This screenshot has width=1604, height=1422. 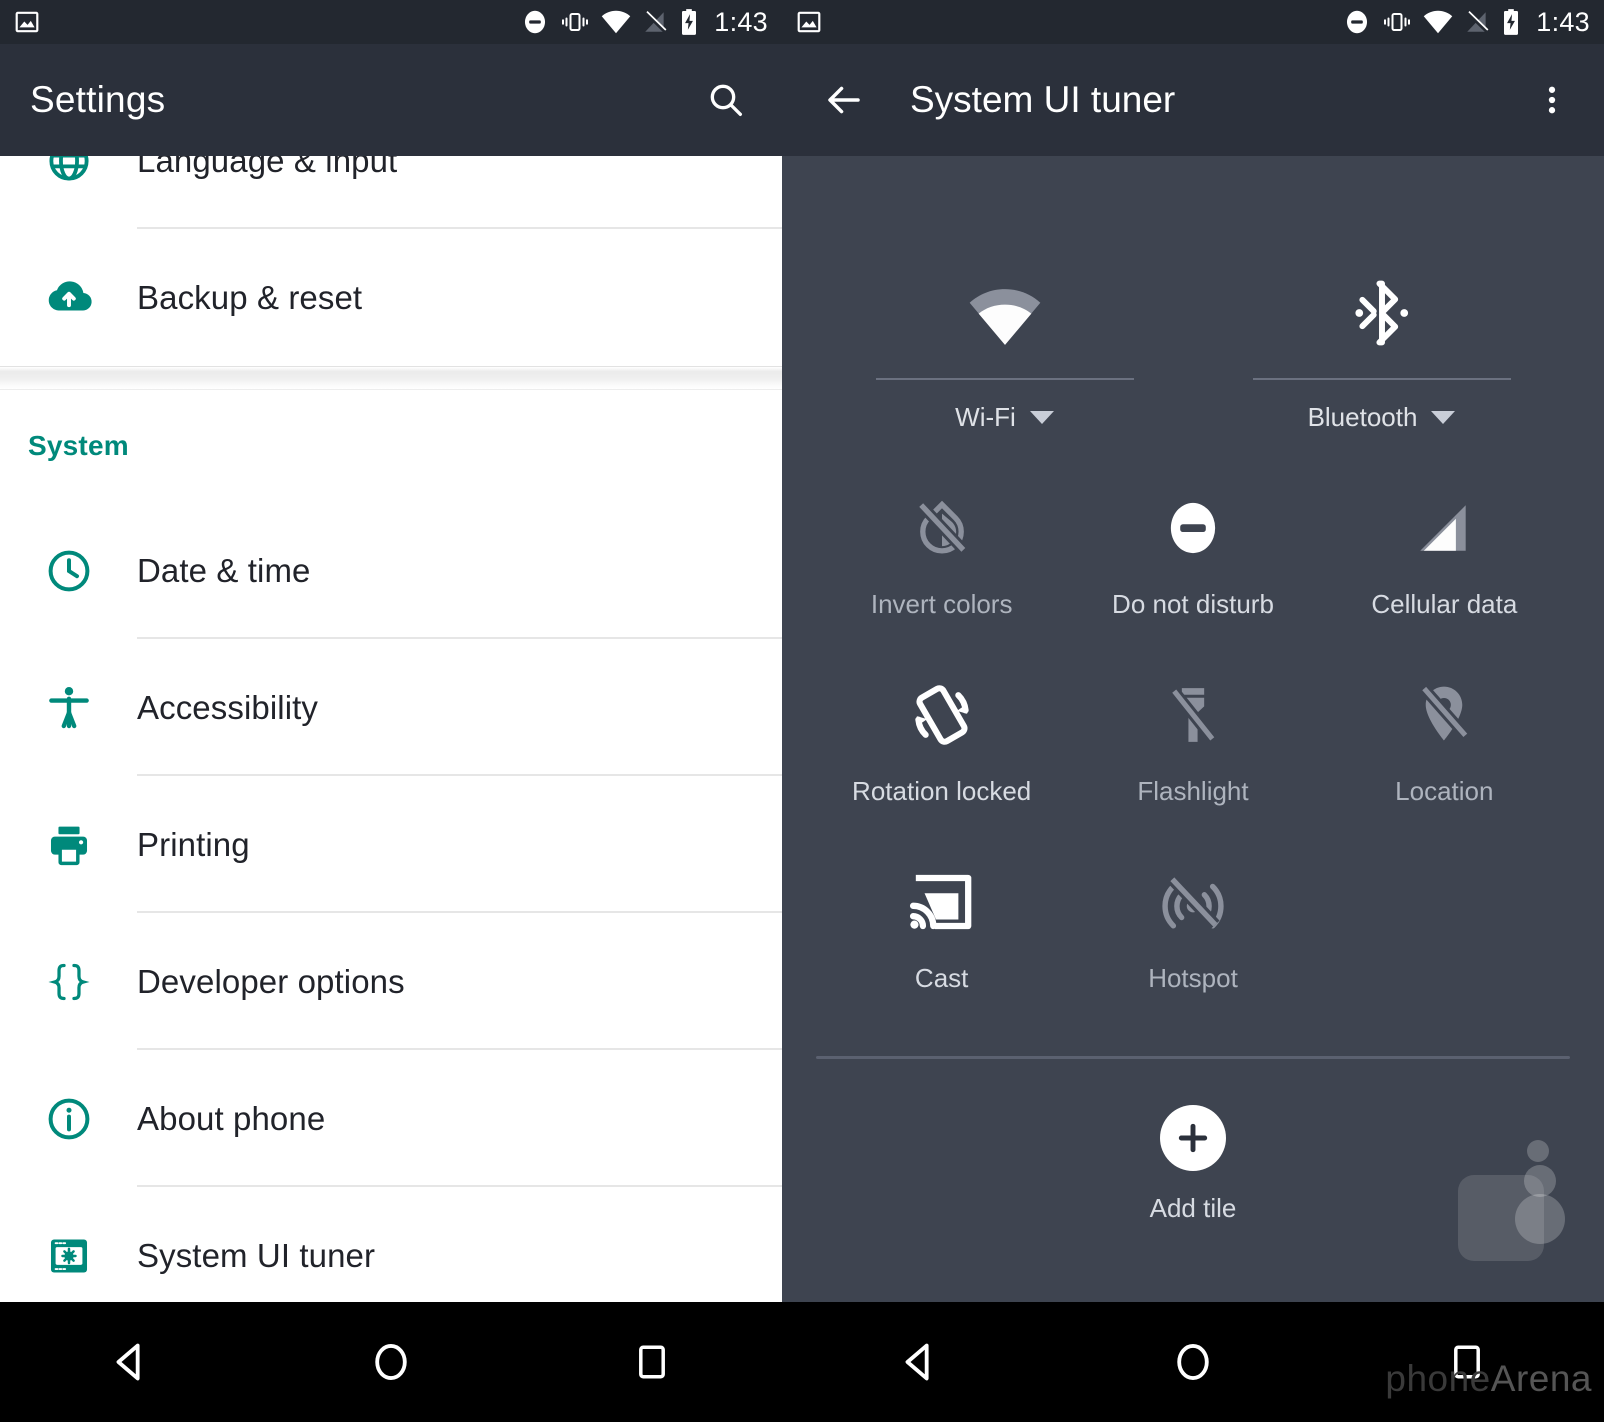 What do you see at coordinates (224, 570) in the screenshot?
I see `settings-item-label: Date & time` at bounding box center [224, 570].